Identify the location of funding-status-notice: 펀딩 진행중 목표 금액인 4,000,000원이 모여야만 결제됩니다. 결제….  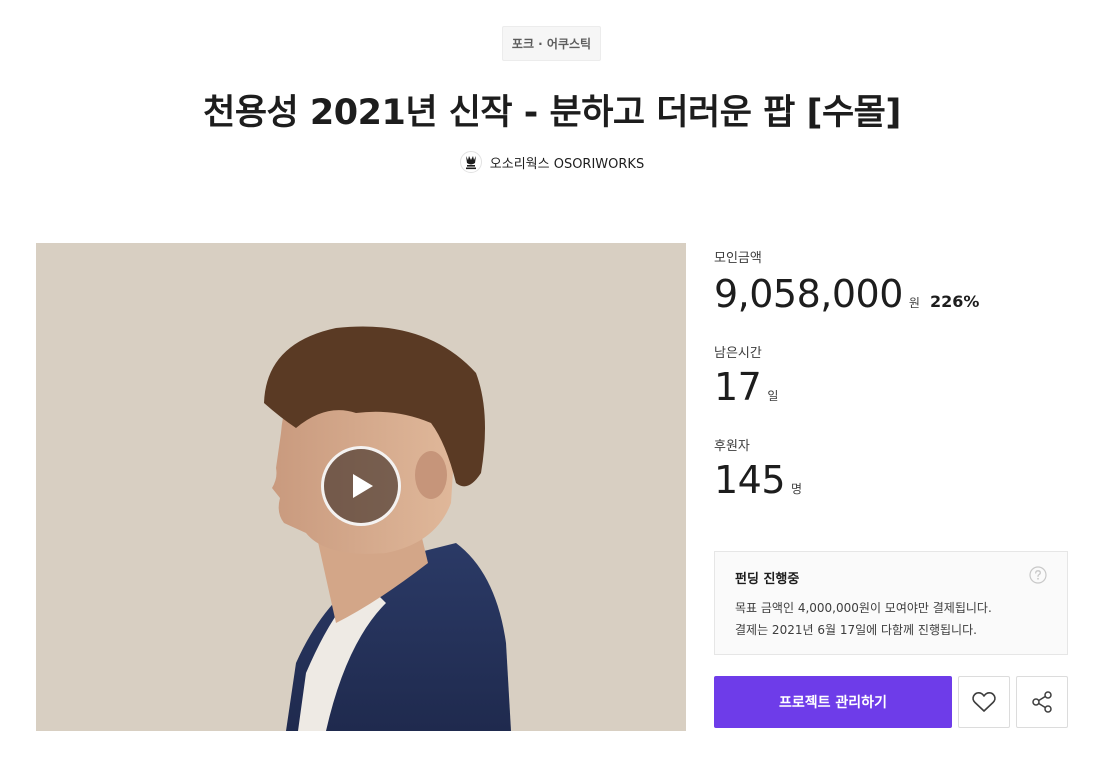
(891, 603).